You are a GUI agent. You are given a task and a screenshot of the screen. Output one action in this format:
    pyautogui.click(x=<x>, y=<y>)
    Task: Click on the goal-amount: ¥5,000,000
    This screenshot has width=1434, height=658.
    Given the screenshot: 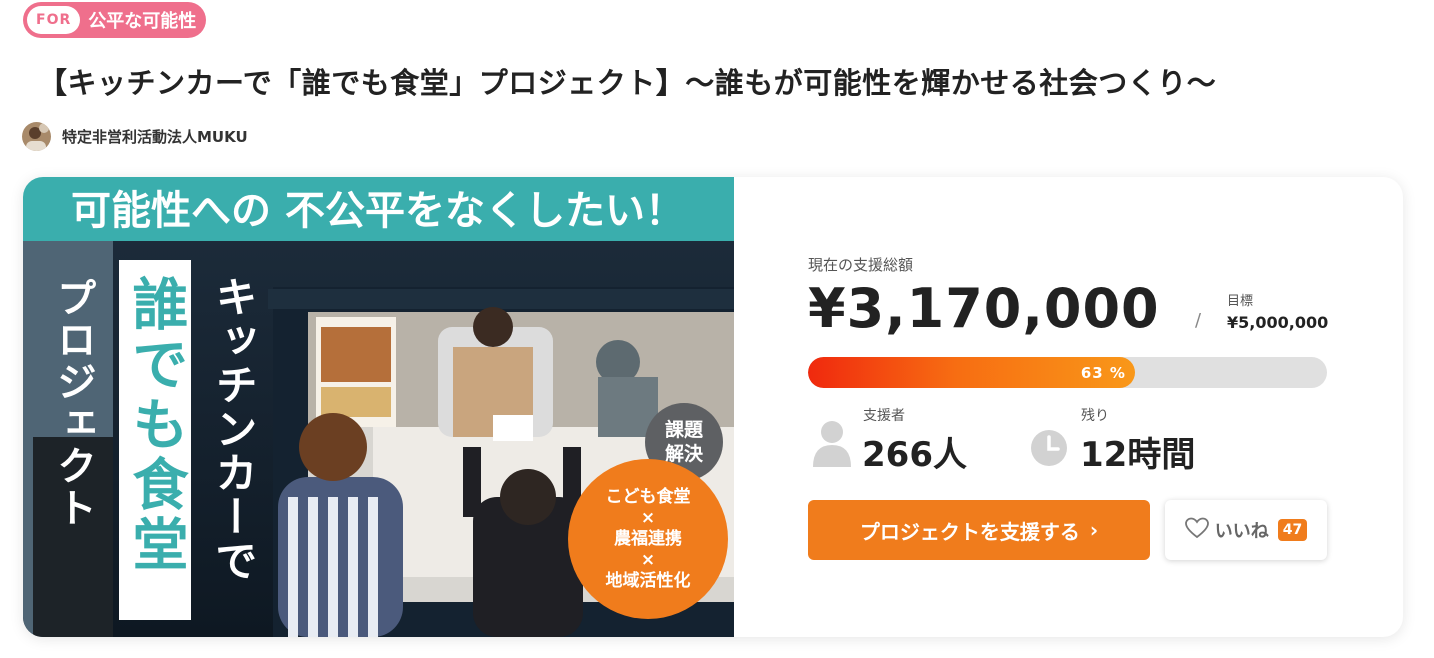 What is the action you would take?
    pyautogui.click(x=1278, y=322)
    